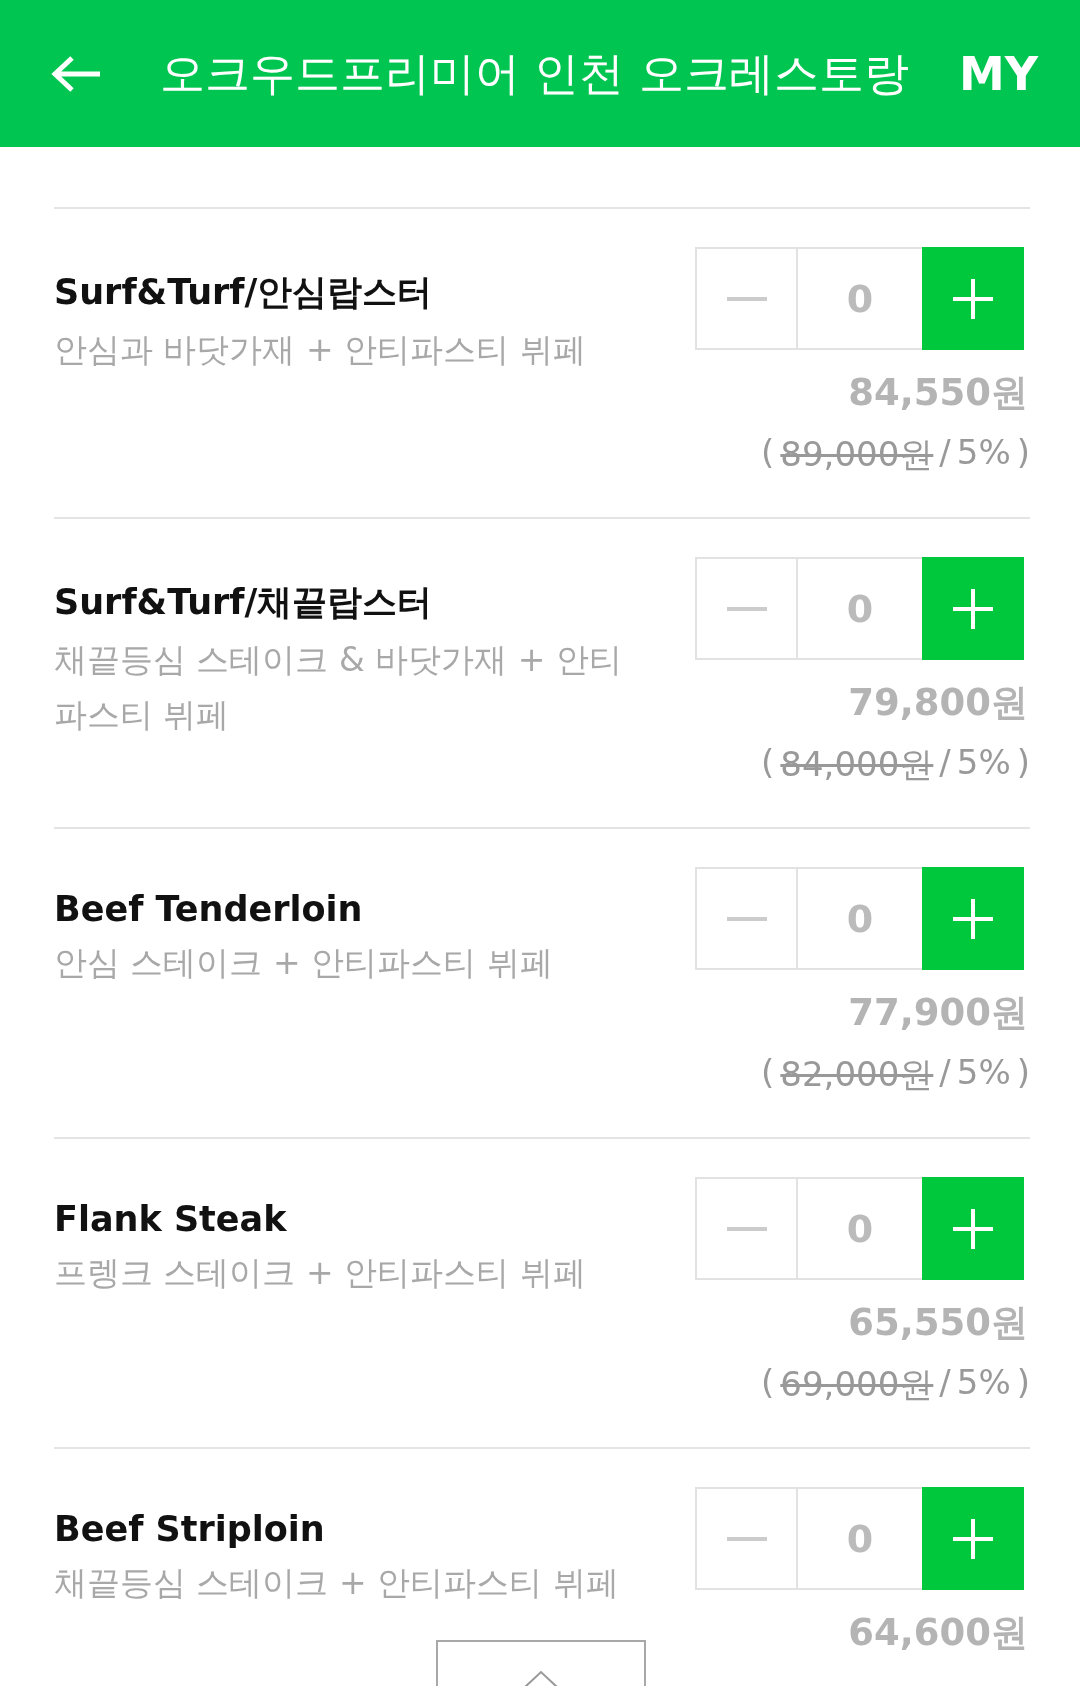 This screenshot has height=1686, width=1080. What do you see at coordinates (337, 1583) in the screenshot?
I see `item-description: 채끝등심 스테이크 + 안티파스티 뷔페` at bounding box center [337, 1583].